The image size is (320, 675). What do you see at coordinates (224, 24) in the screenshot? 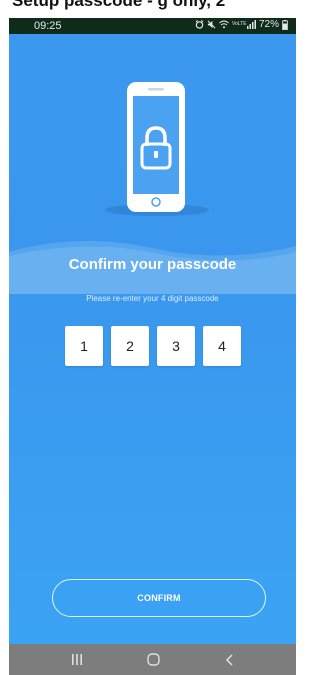
I see `wifi-icon` at bounding box center [224, 24].